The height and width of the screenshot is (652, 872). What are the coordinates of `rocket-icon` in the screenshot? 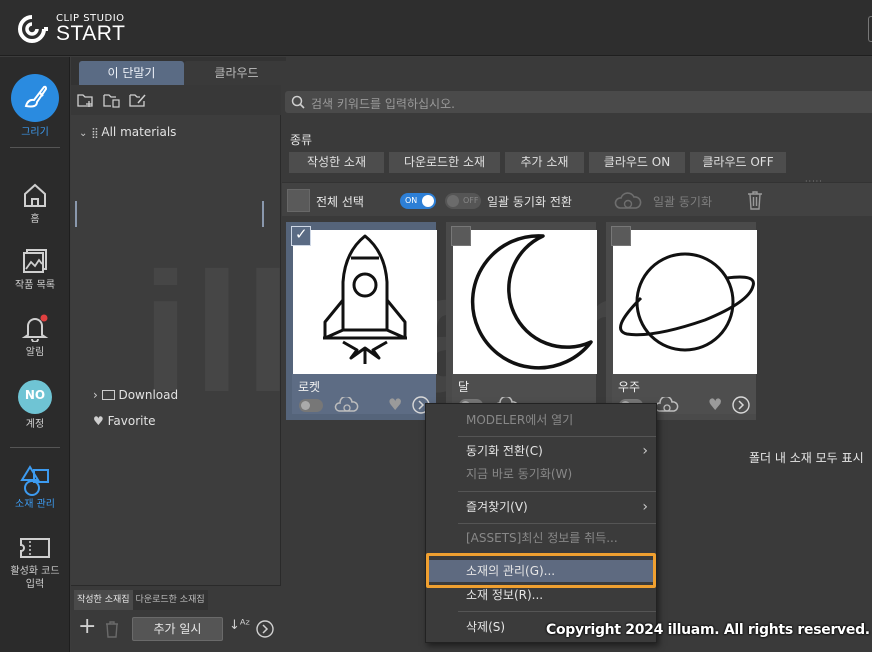 It's located at (365, 299).